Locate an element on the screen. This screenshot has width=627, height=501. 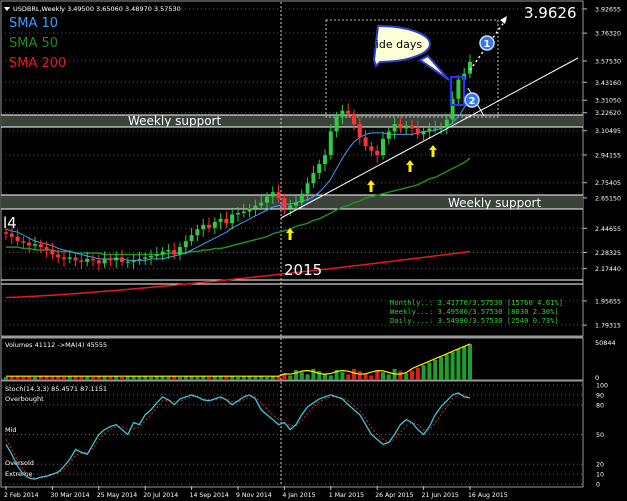
stoch-oversold-label: Oversold is located at coordinates (19, 463).